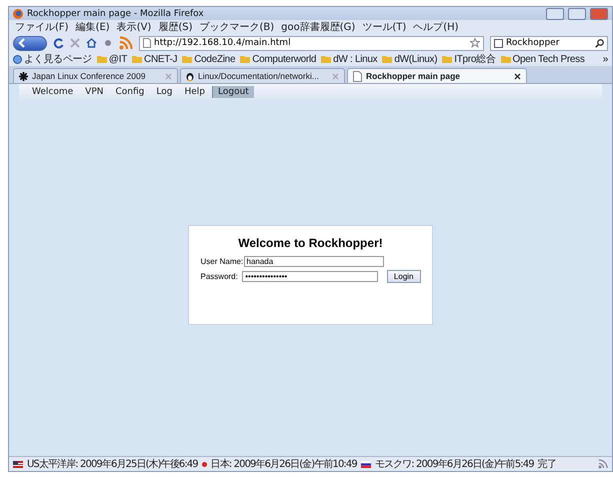  Describe the element at coordinates (577, 14) in the screenshot. I see `maximize-button` at that location.